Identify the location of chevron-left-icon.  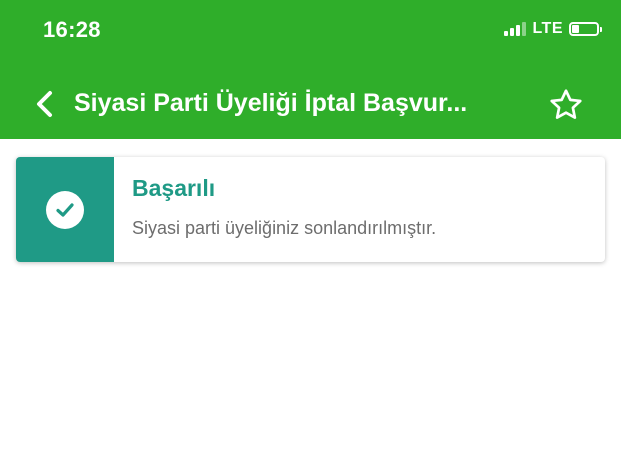
(44, 104).